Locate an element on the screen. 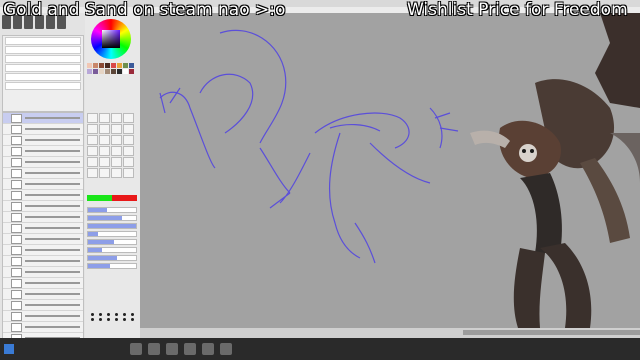 The image size is (640, 360). brush-size-presets is located at coordinates (113, 317).